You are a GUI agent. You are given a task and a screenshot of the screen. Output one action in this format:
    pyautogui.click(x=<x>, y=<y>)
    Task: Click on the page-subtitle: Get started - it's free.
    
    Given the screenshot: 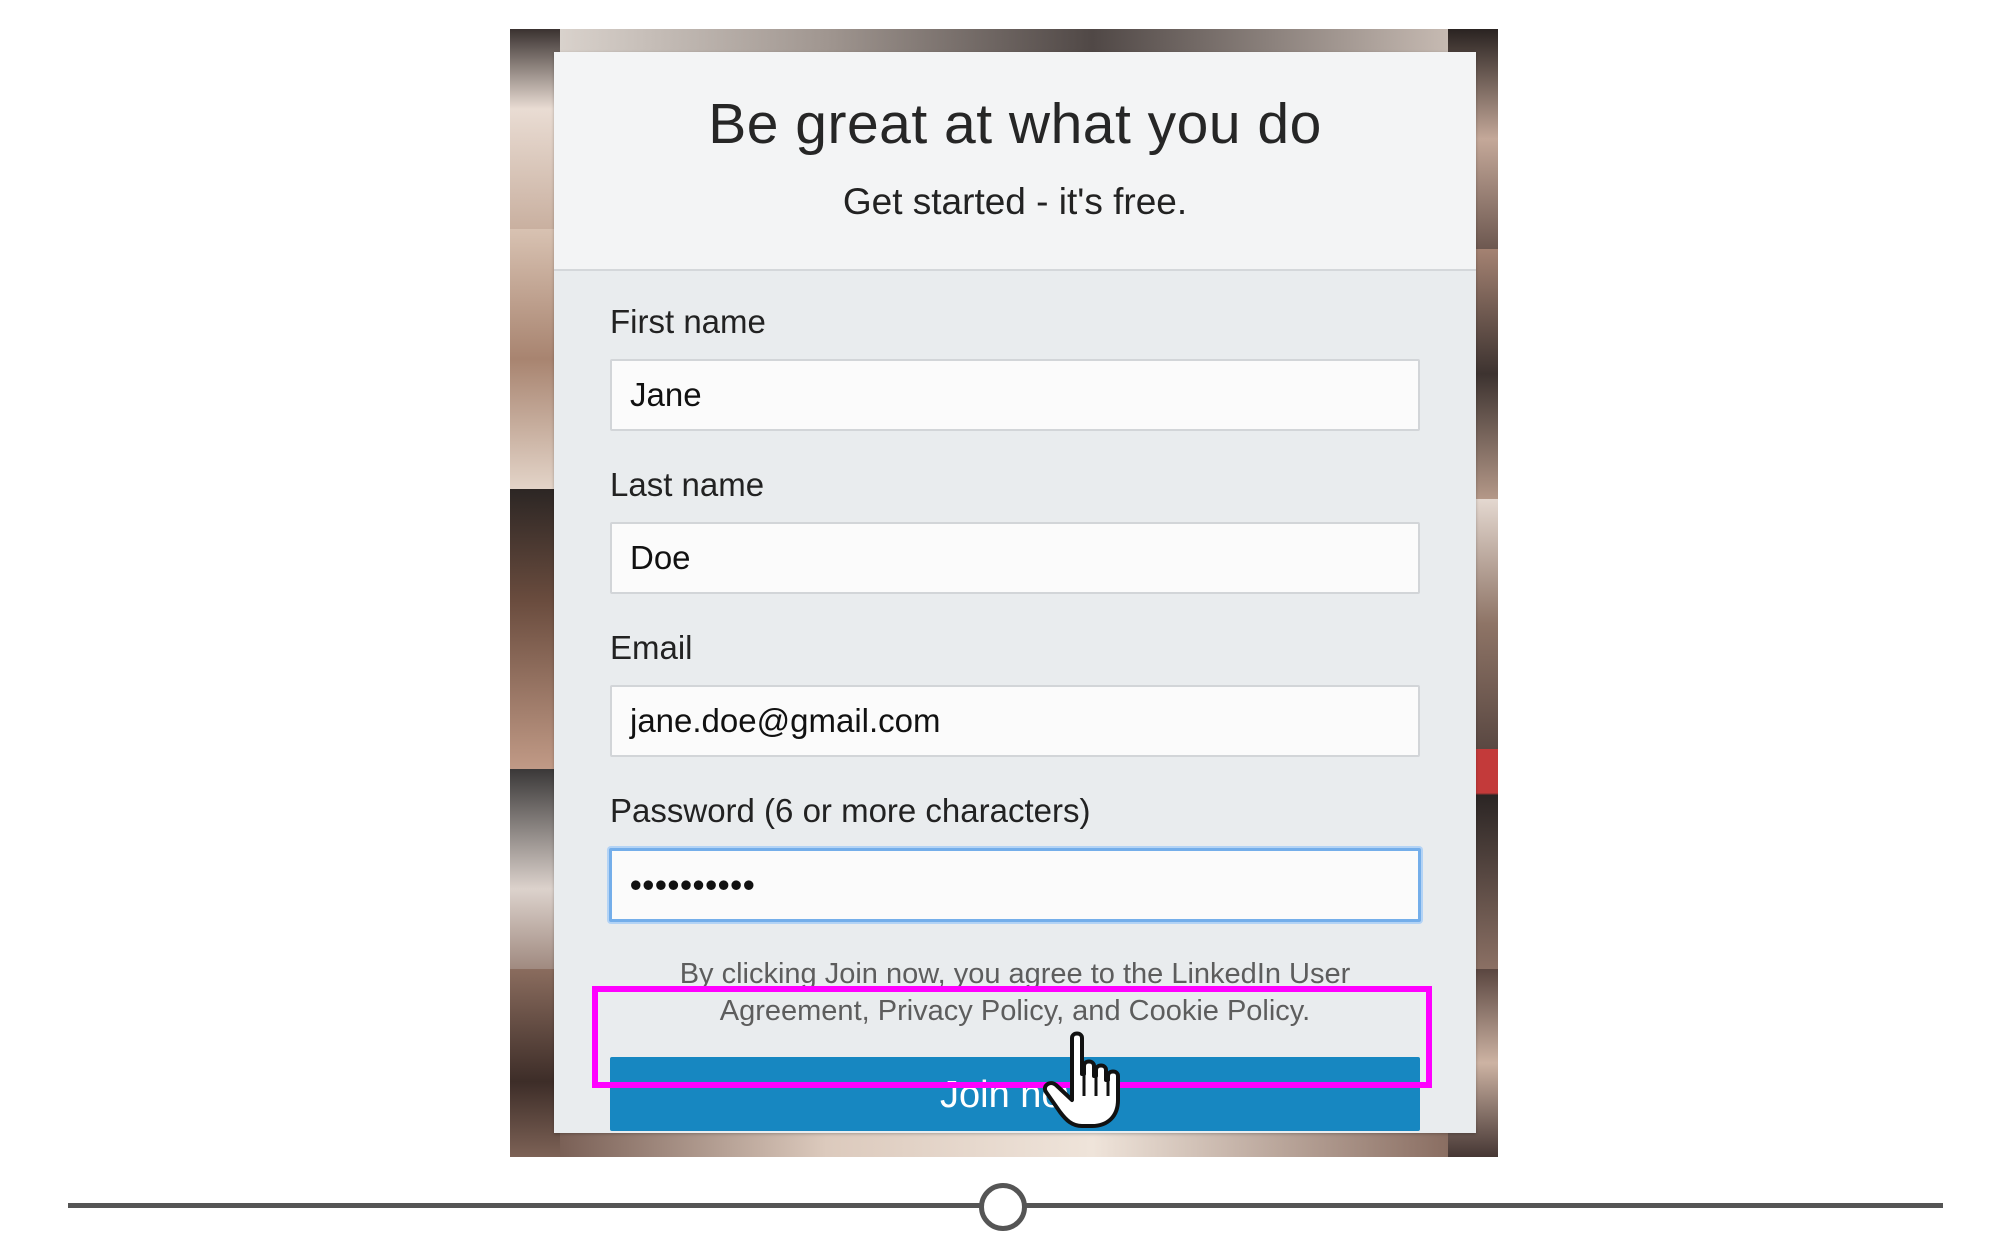 What is the action you would take?
    pyautogui.click(x=1015, y=202)
    